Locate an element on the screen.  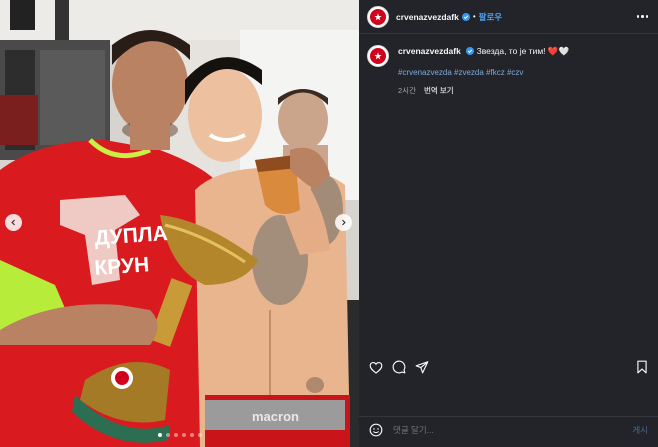
bookmark-icon is located at coordinates (642, 367).